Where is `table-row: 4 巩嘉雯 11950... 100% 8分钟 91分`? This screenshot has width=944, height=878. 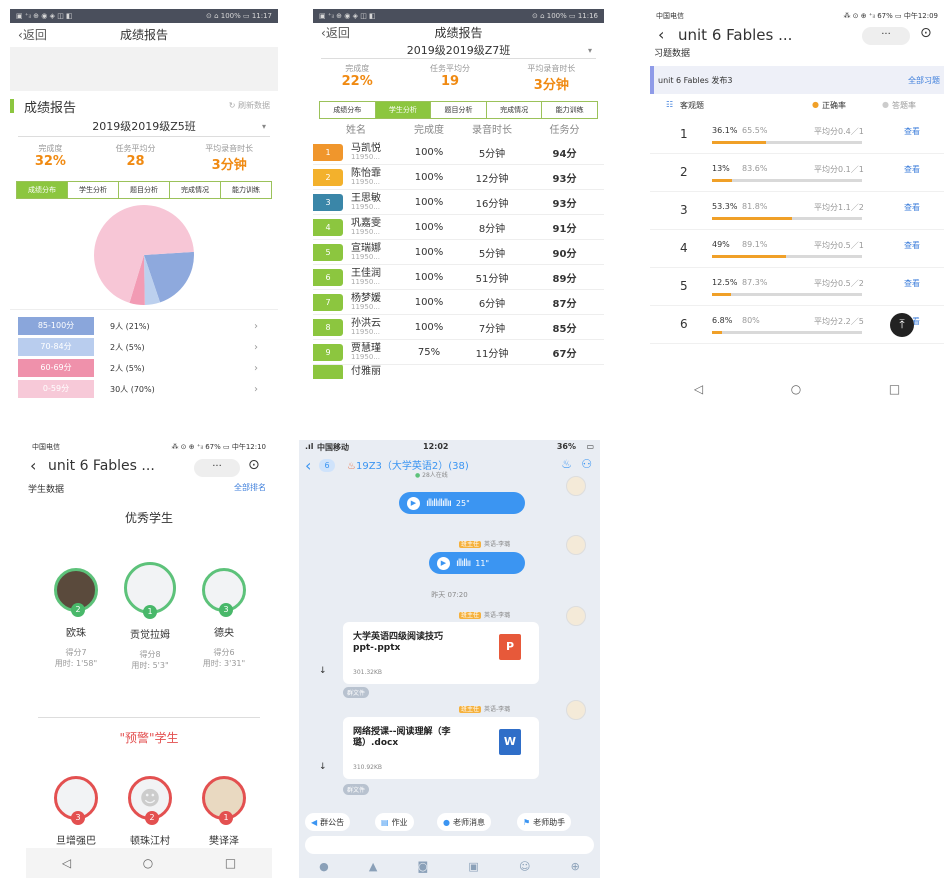
table-row: 4 巩嘉雯 11950... 100% 8分钟 91分 is located at coordinates (458, 227).